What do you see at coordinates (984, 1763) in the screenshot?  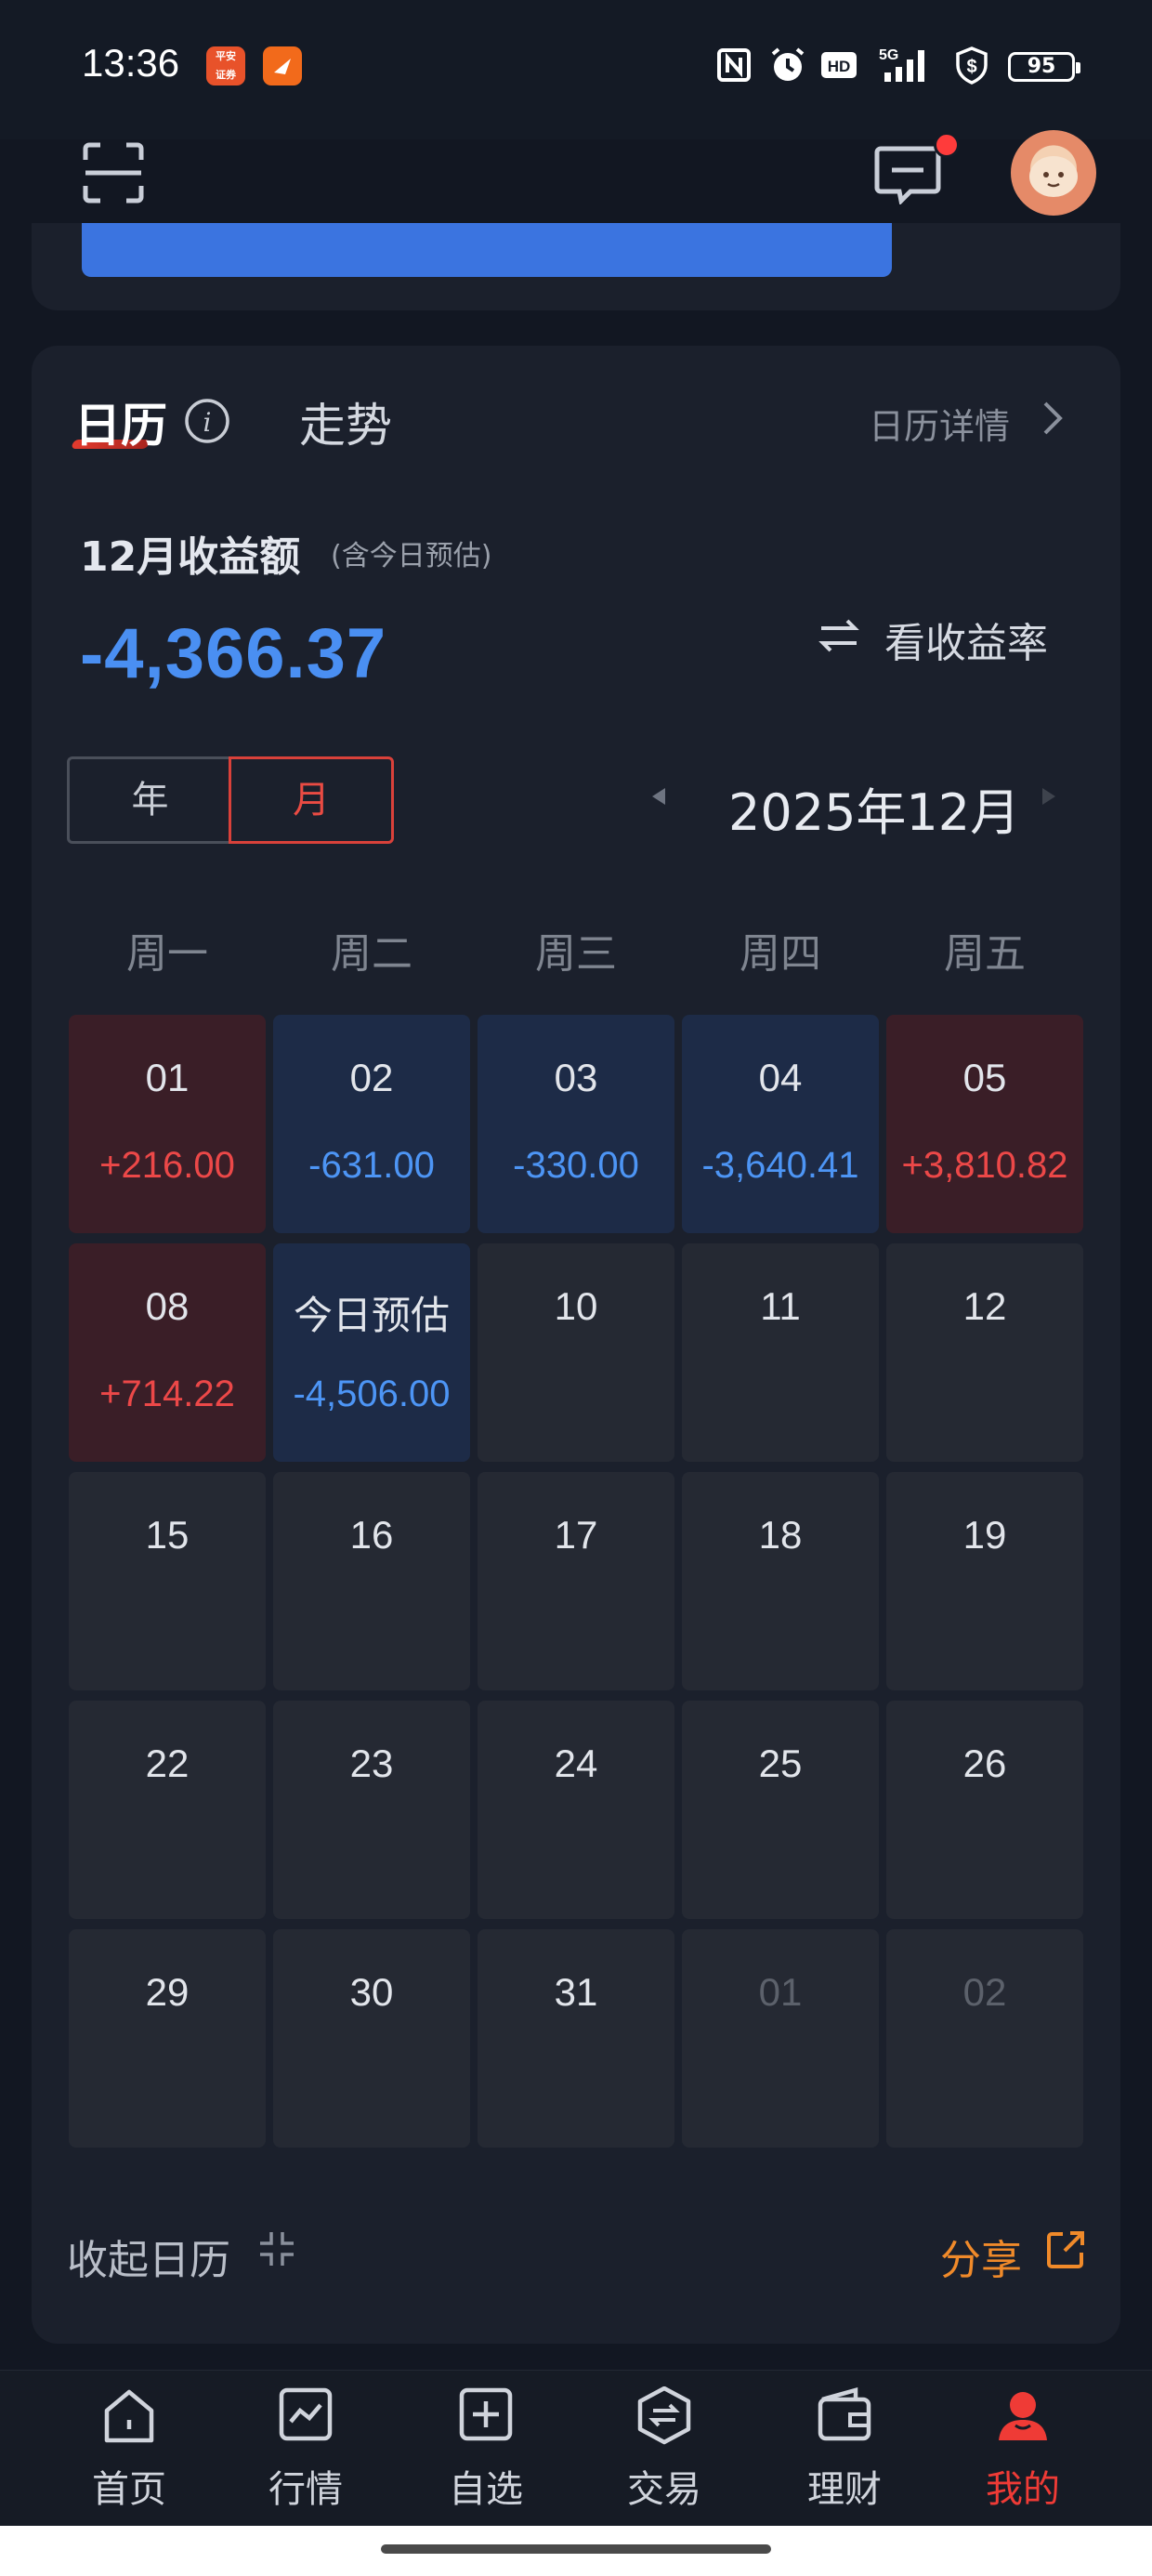 I see `day-number: 26` at bounding box center [984, 1763].